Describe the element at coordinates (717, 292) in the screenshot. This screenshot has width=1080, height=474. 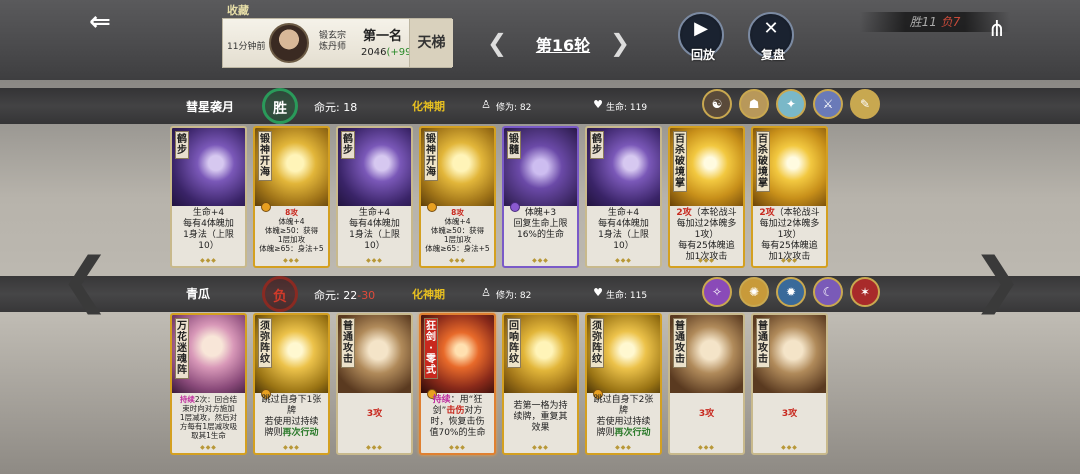
I see `skill-icon: ✧` at that location.